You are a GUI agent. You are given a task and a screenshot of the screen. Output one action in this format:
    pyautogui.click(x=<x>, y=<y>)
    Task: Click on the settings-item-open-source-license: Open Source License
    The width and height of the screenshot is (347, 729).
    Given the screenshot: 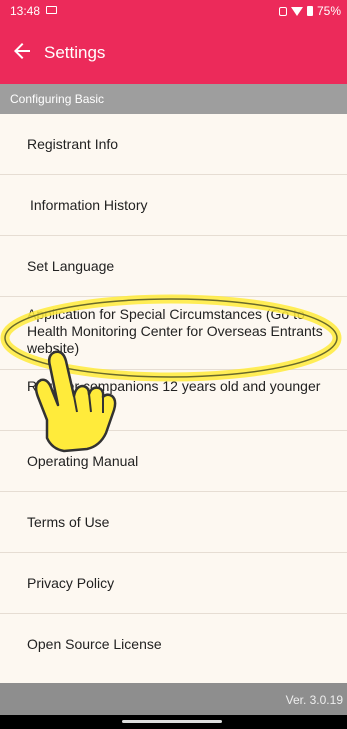 What is the action you would take?
    pyautogui.click(x=173, y=646)
    